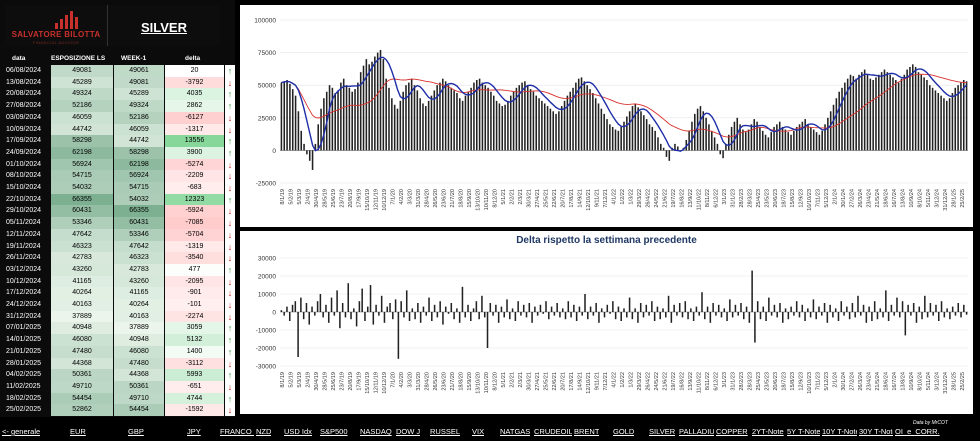 The height and width of the screenshot is (441, 980). I want to click on nav-link-nasdaq: NASDAQ, so click(376, 431).